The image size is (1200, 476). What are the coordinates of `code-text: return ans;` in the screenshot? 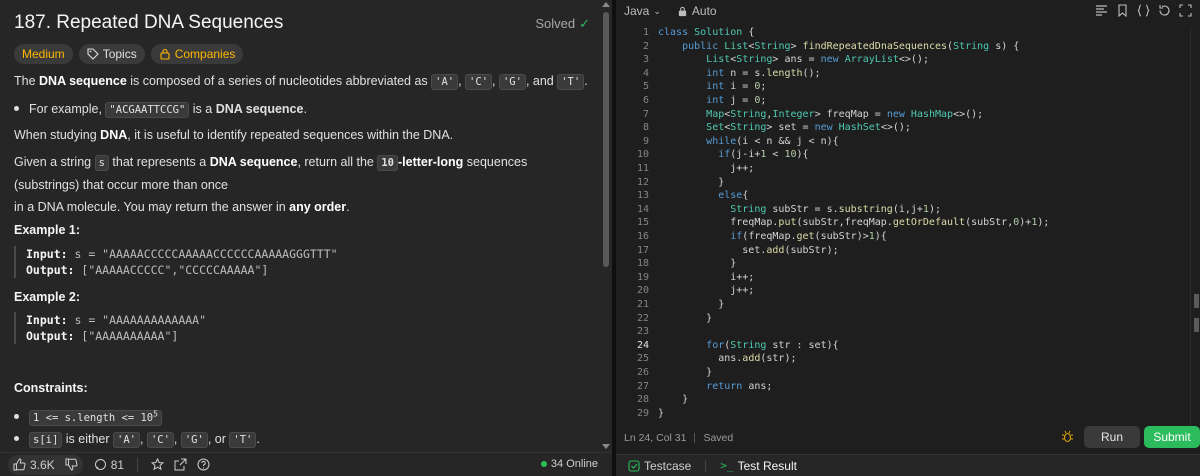 It's located at (739, 386).